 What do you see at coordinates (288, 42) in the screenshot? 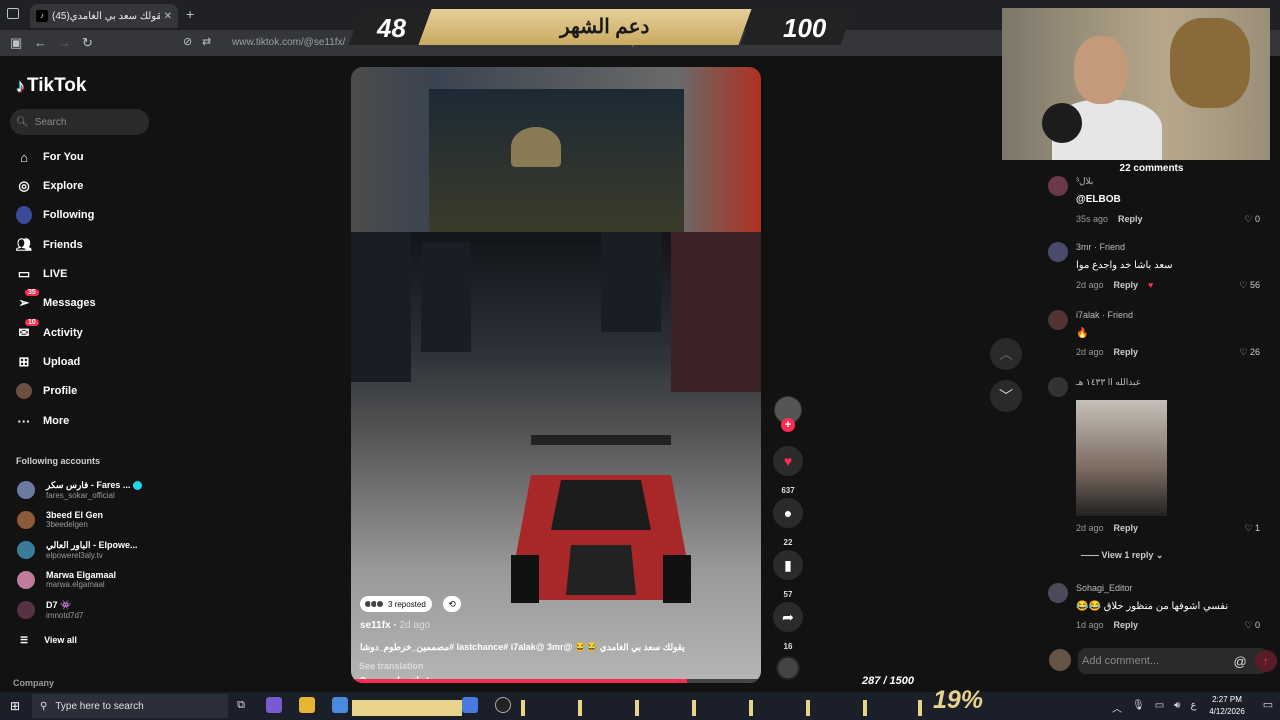
I see `url-field: www.tiktok.com/@se11fx/` at bounding box center [288, 42].